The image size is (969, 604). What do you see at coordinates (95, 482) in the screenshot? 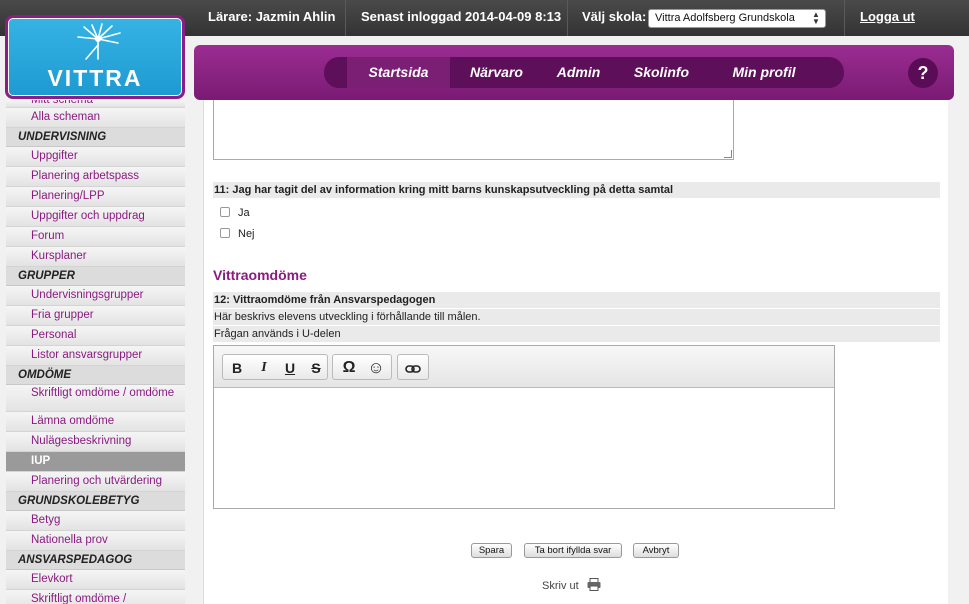
I see `sidebar-item-planering-och-utvardering: Planering och utvärdering` at bounding box center [95, 482].